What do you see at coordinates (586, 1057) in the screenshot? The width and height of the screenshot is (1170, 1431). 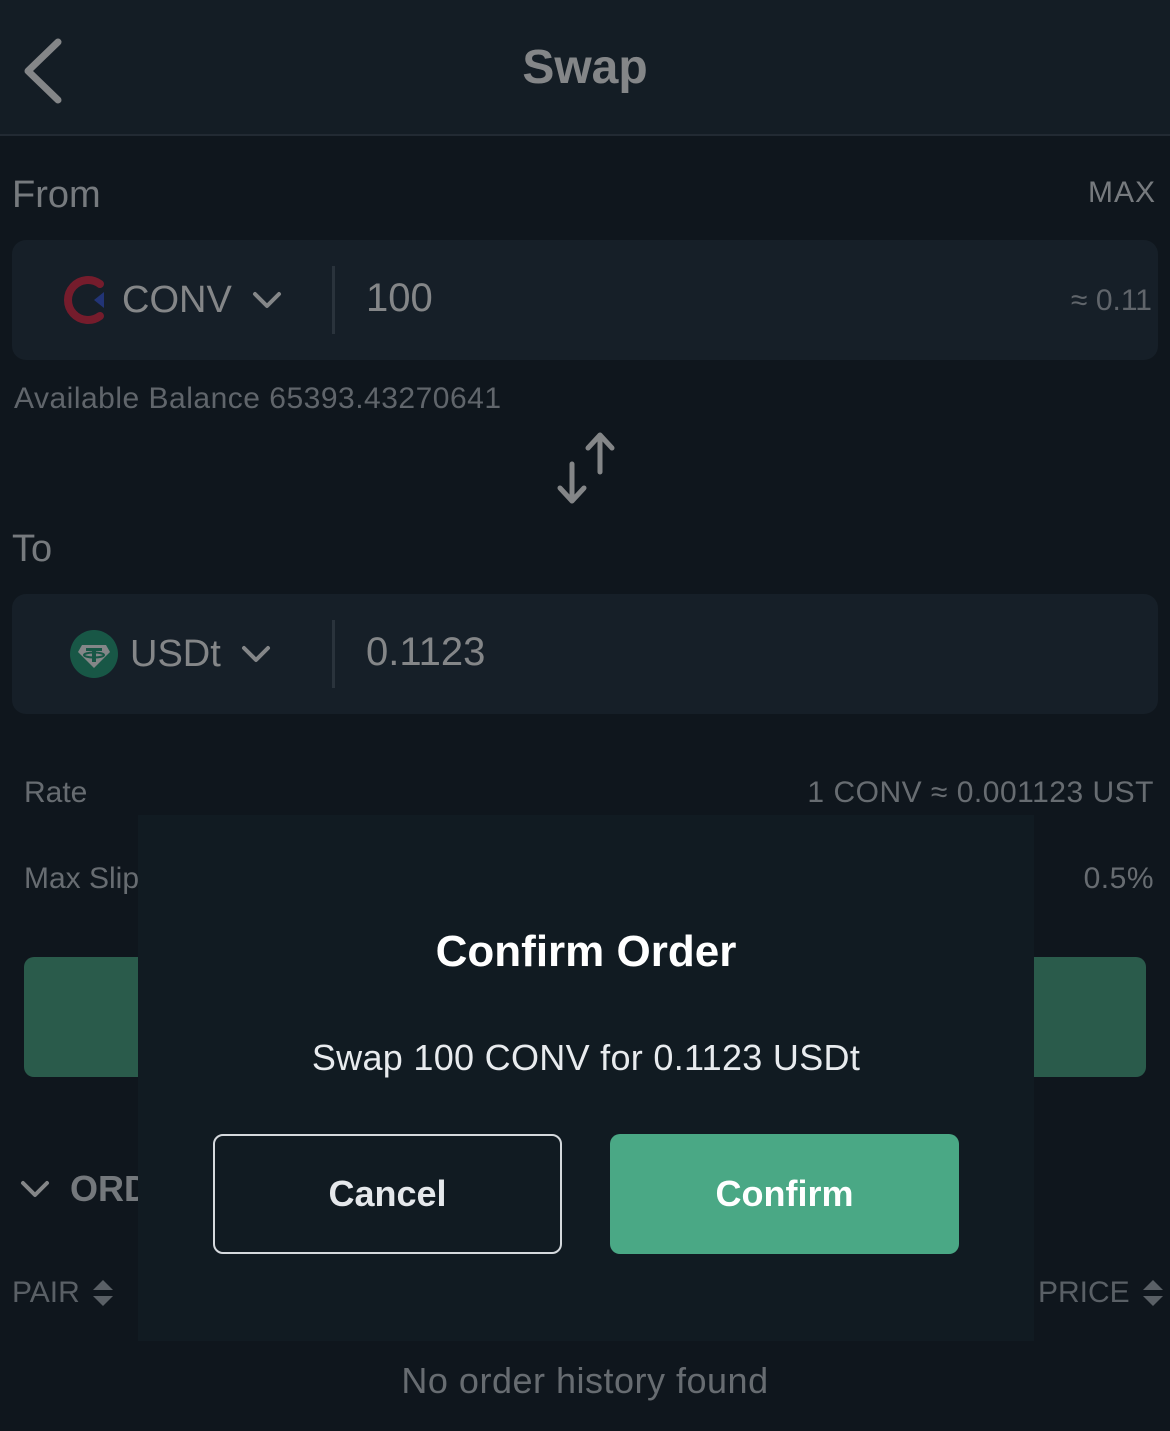 I see `dialog-message: Swap 100 CONV for 0.1123 USDt` at bounding box center [586, 1057].